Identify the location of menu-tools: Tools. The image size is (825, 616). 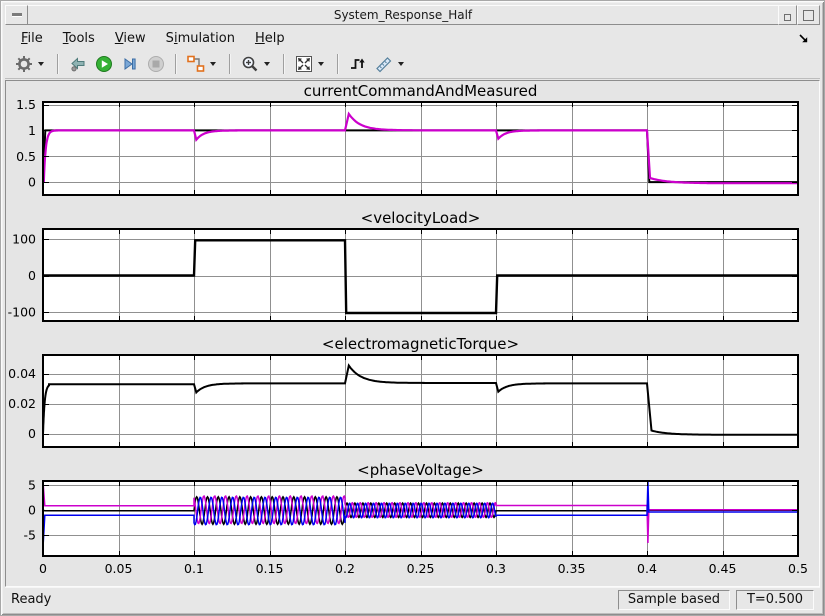
(79, 38).